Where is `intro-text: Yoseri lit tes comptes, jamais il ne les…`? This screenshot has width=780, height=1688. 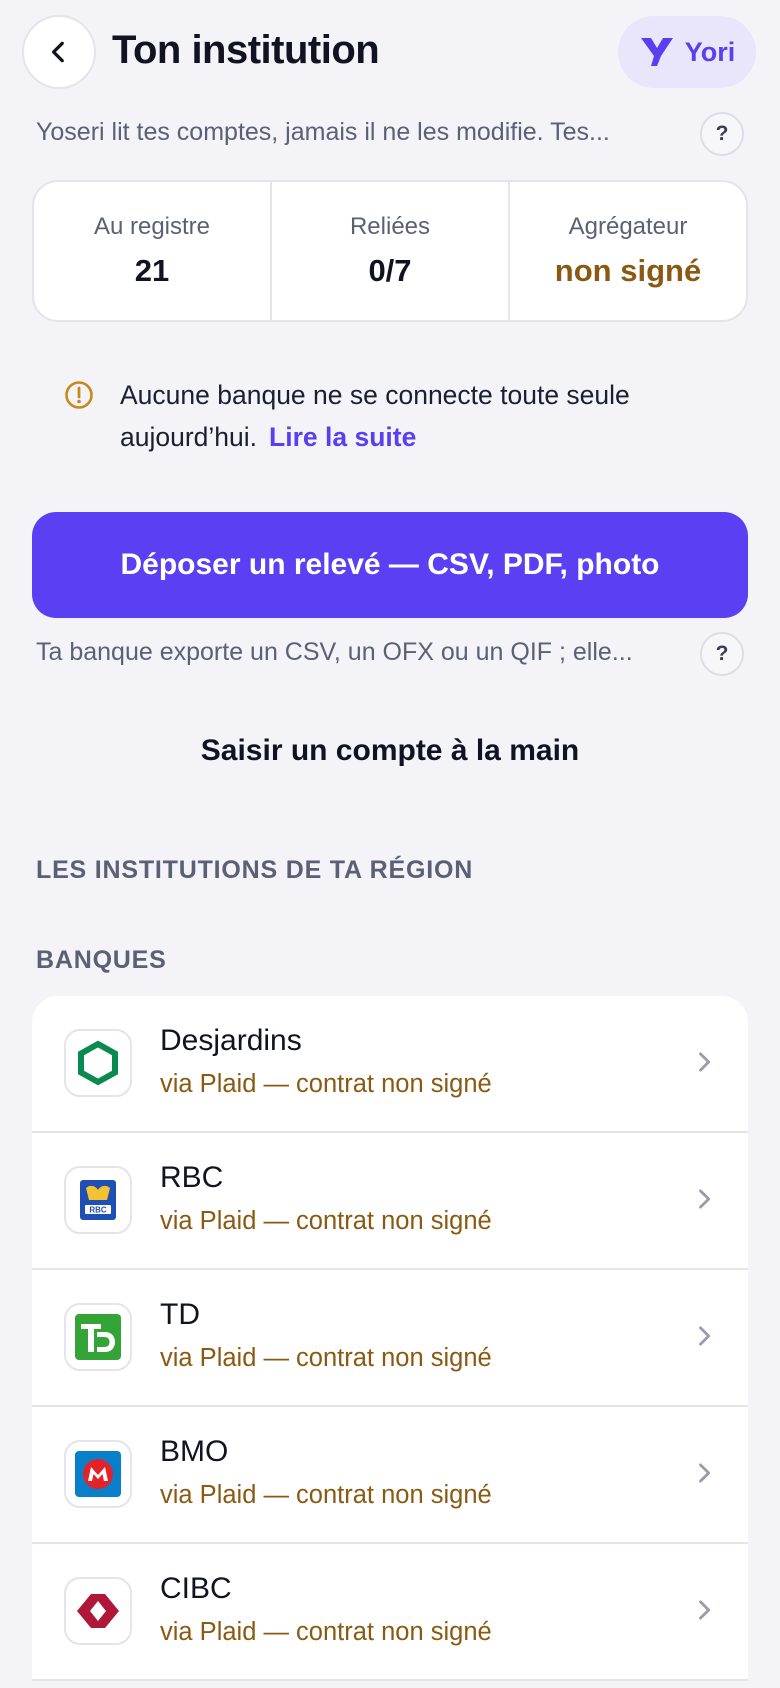 intro-text: Yoseri lit tes comptes, jamais il ne les… is located at coordinates (323, 132).